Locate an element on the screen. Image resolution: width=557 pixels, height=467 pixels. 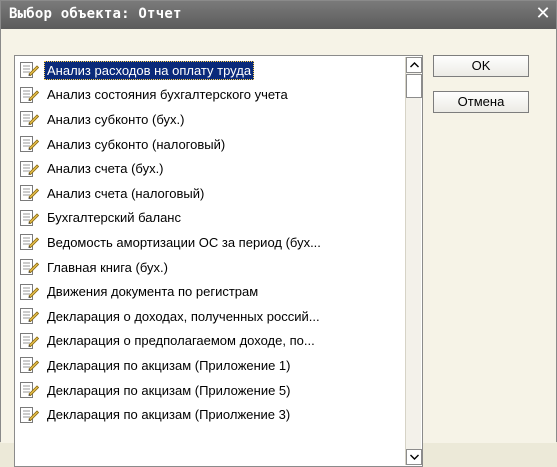
scroll-down-button is located at coordinates (414, 457).